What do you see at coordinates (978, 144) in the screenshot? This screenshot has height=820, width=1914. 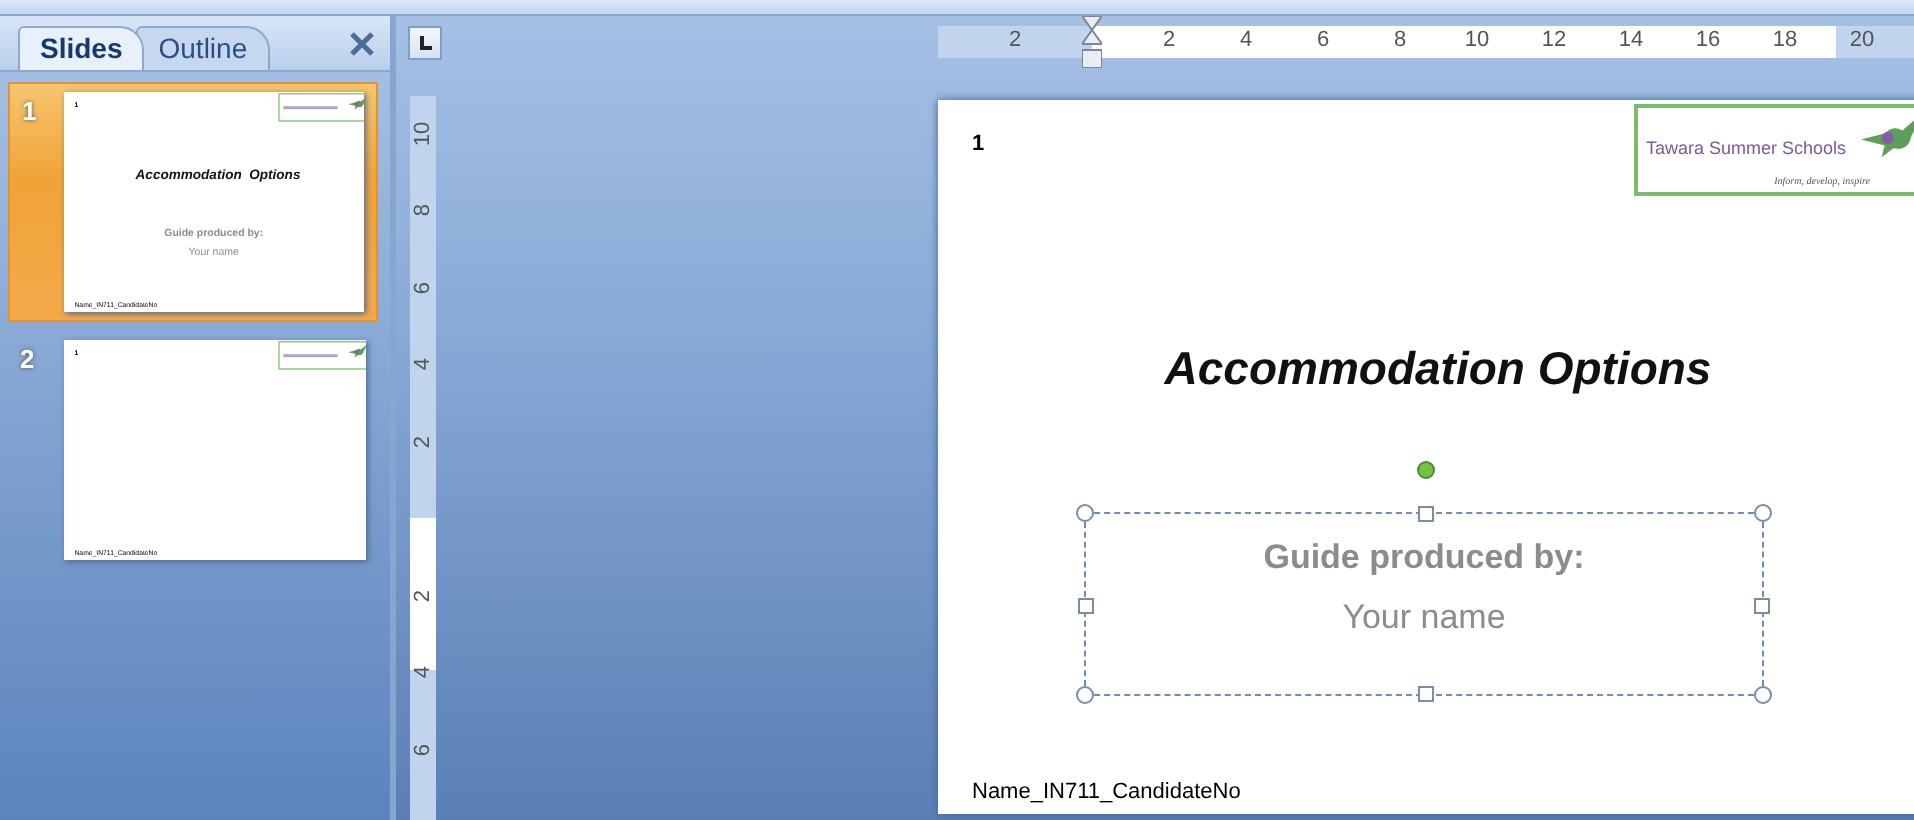 I see `page-number: 1` at bounding box center [978, 144].